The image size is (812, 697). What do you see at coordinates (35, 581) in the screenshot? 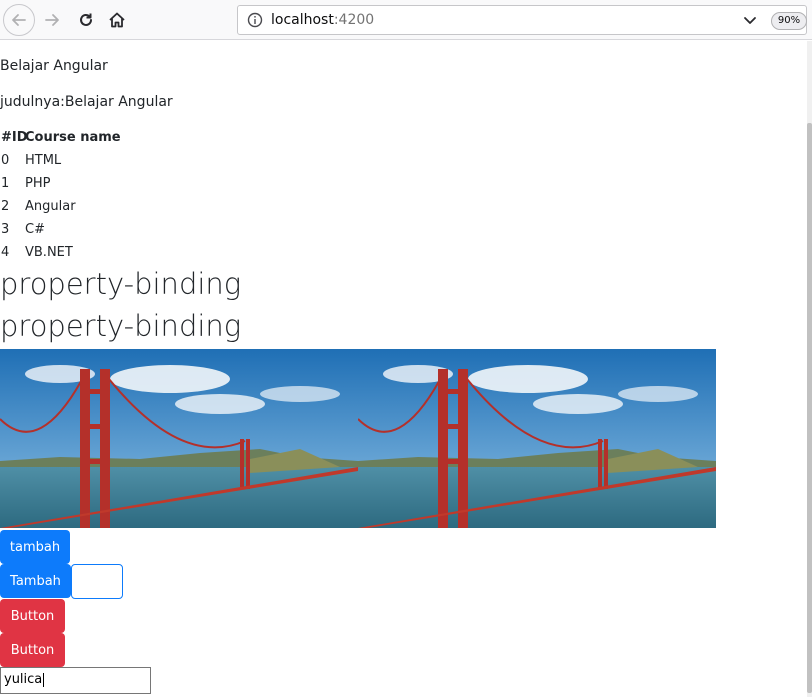
I see `tambah-submit-button: Tambah` at bounding box center [35, 581].